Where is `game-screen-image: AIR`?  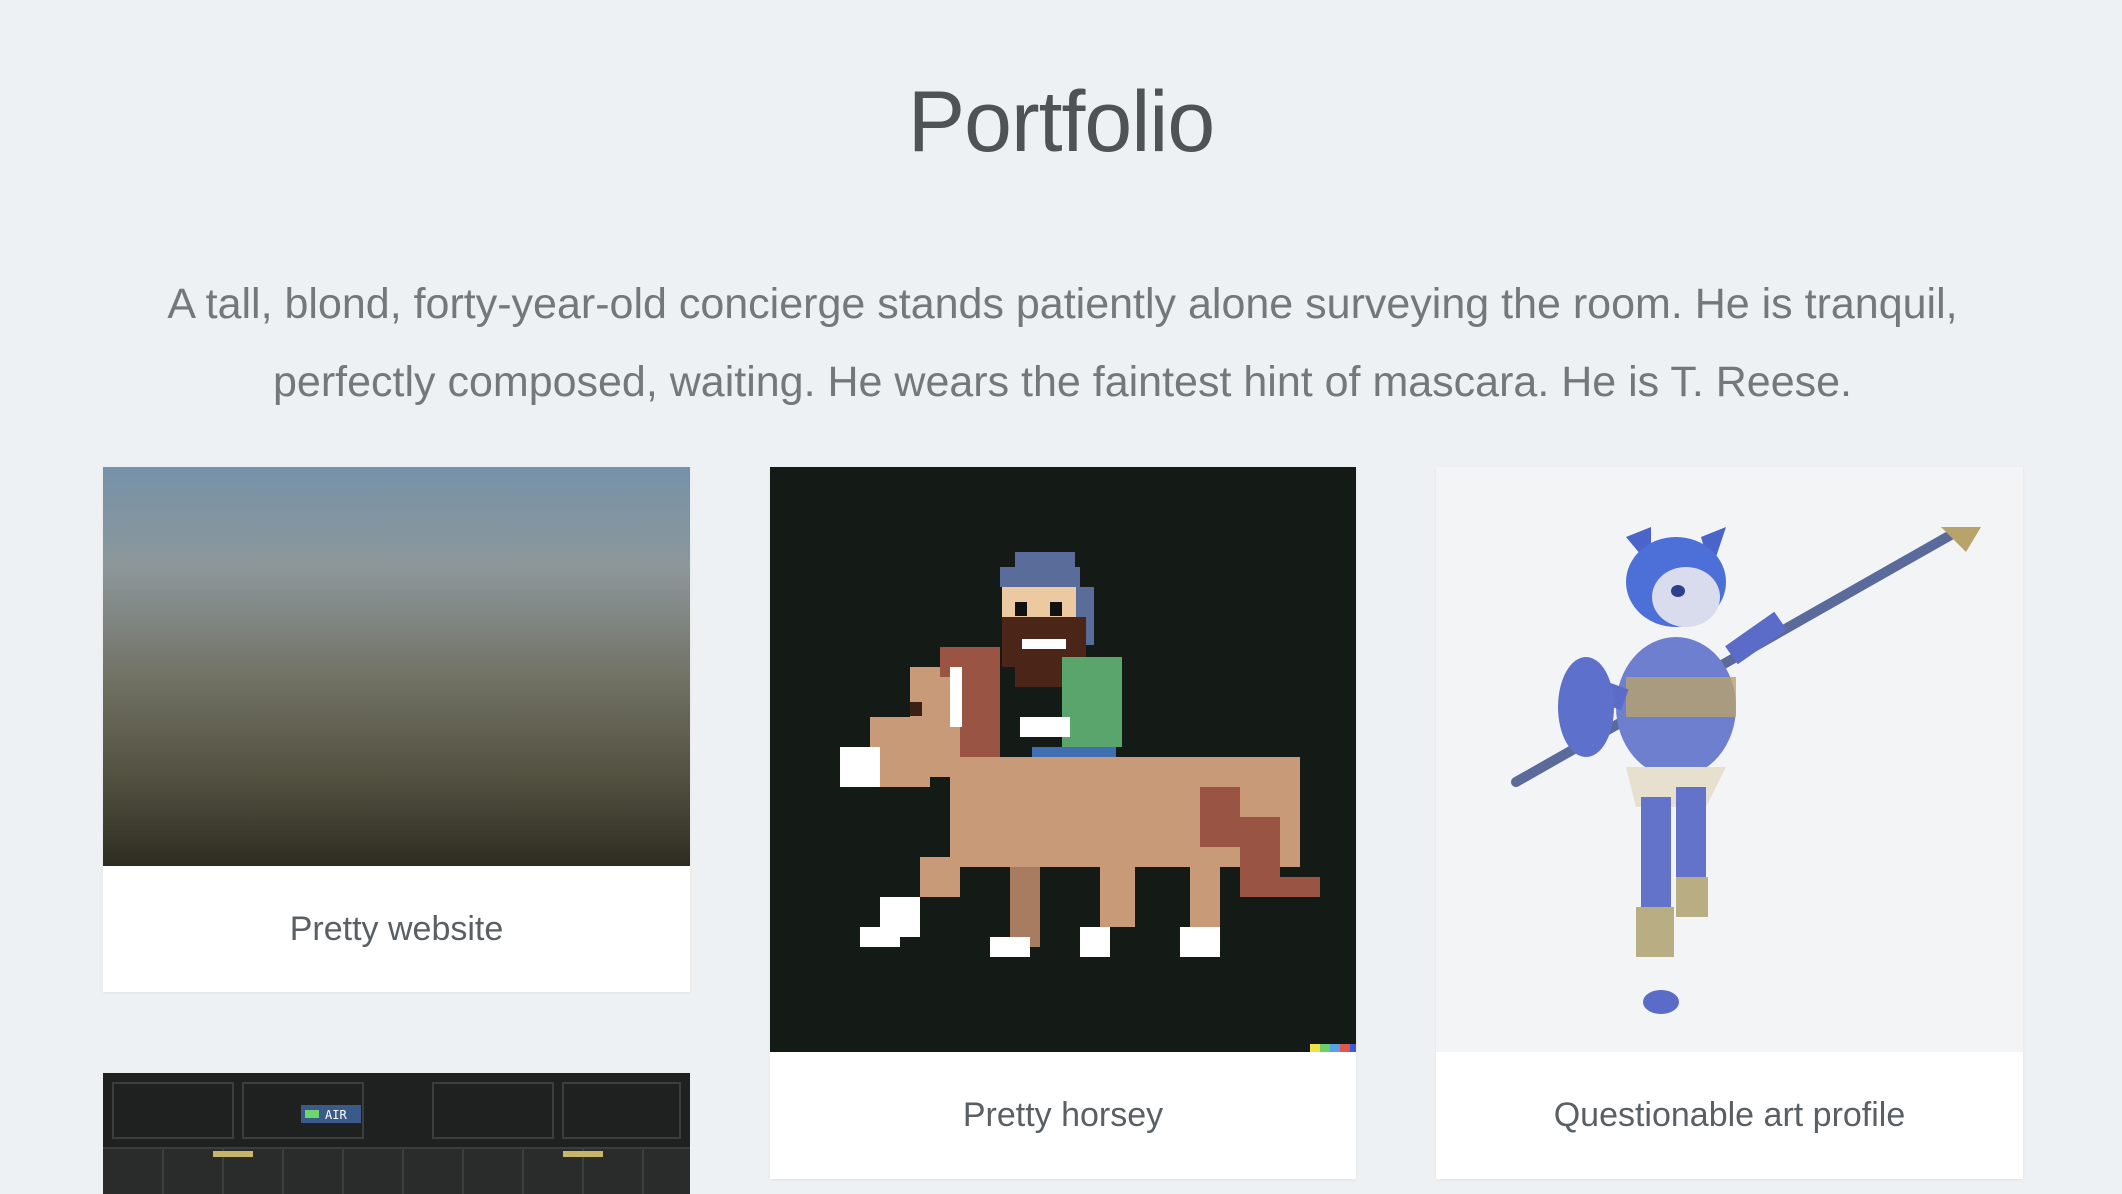 game-screen-image: AIR is located at coordinates (396, 1133).